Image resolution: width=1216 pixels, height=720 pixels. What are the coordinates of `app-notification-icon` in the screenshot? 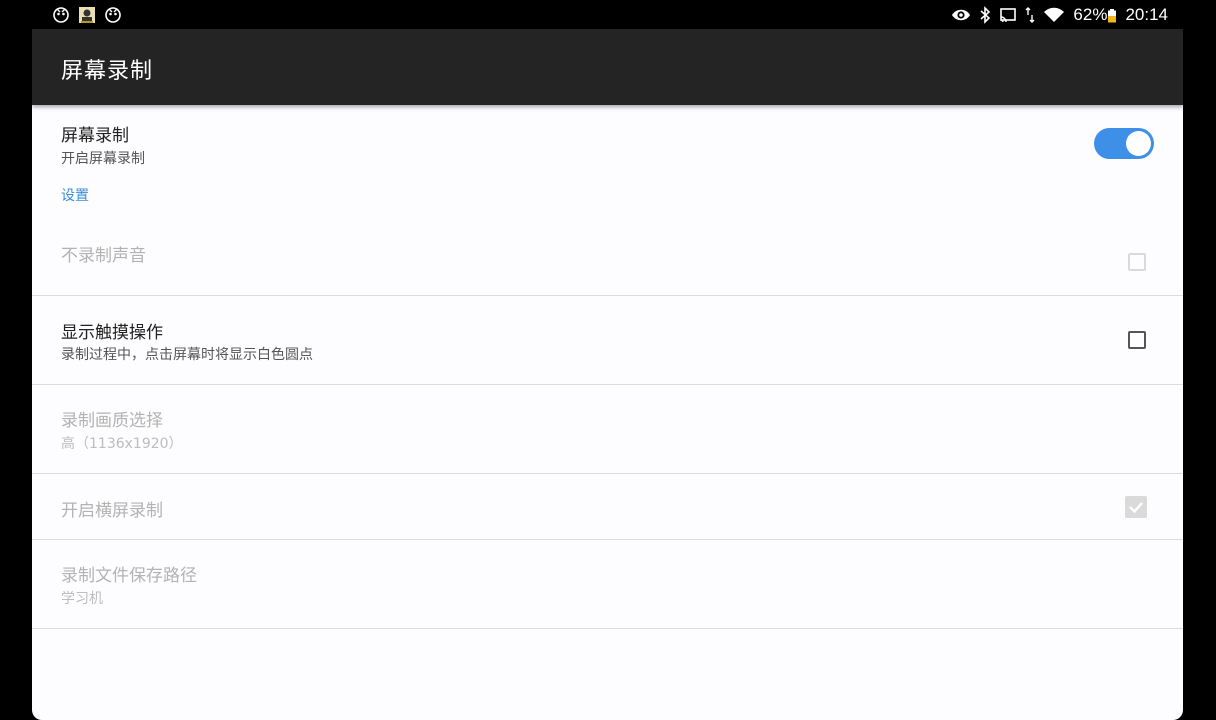 It's located at (87, 15).